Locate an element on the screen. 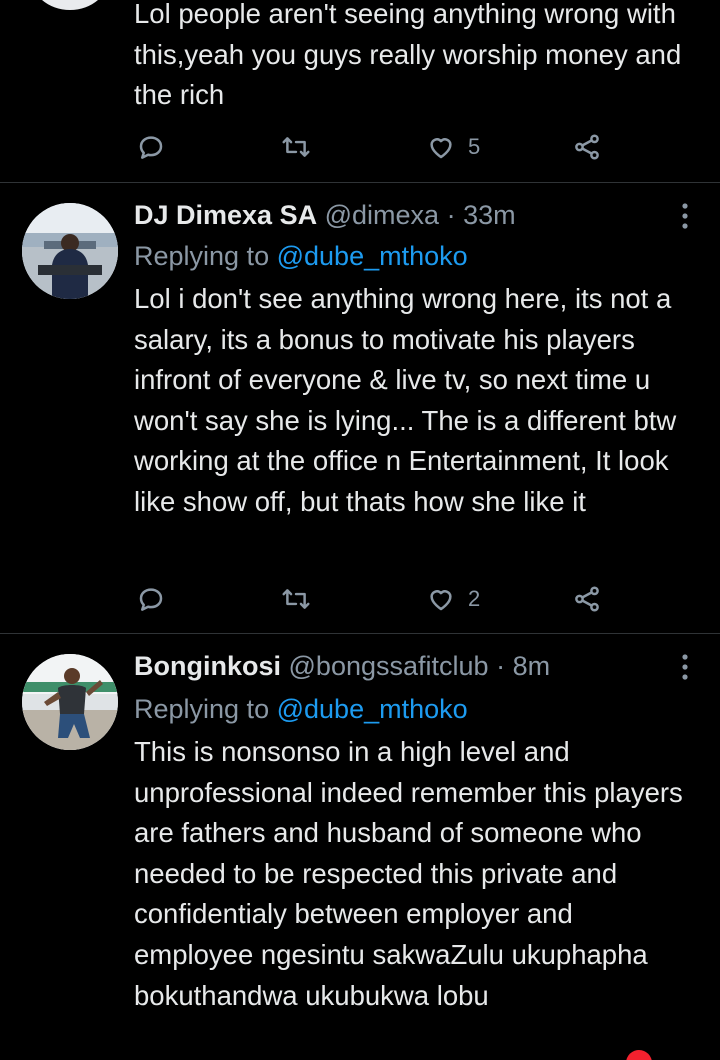 The image size is (720, 1060). tweet-header: DJ Dimexa SA @dimexa · 33m is located at coordinates (325, 215).